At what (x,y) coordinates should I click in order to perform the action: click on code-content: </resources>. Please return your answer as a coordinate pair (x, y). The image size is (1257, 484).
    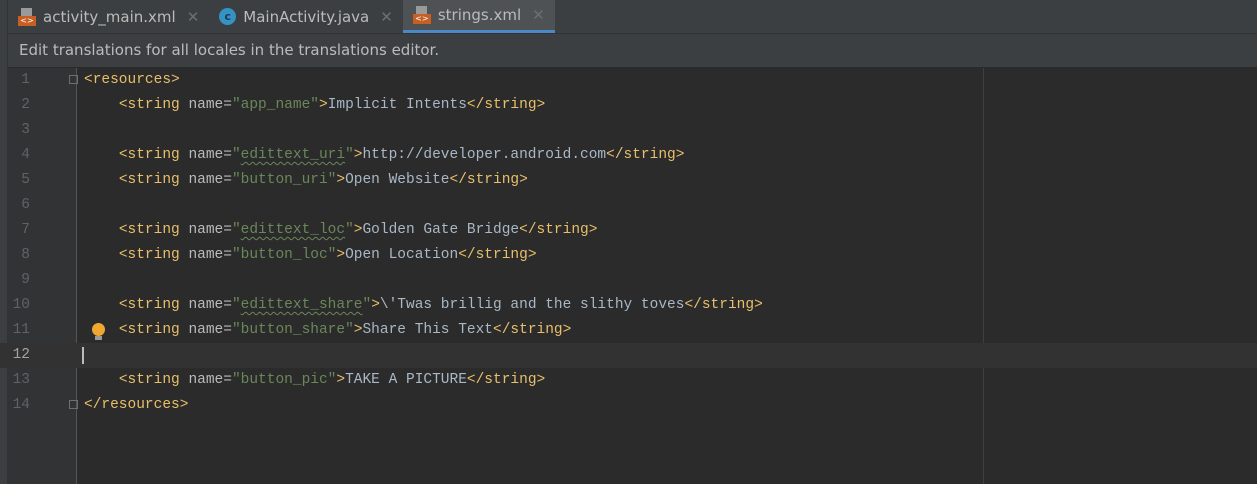
    Looking at the image, I should click on (136, 405).